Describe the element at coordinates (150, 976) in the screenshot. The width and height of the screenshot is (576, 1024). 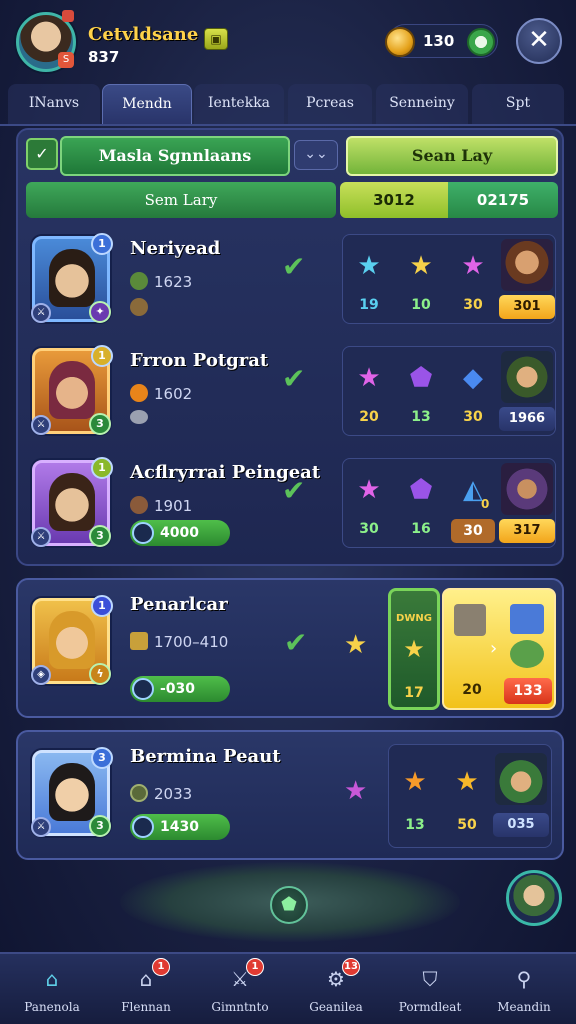
I see `house-icon: ⌂ 1` at that location.